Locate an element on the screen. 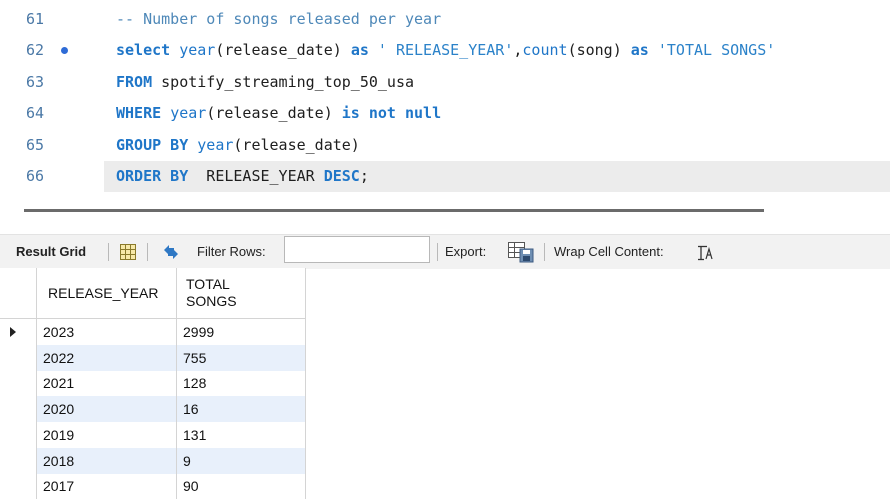 The height and width of the screenshot is (500, 890). column-header-label: TOTAL SONGS is located at coordinates (211, 292).